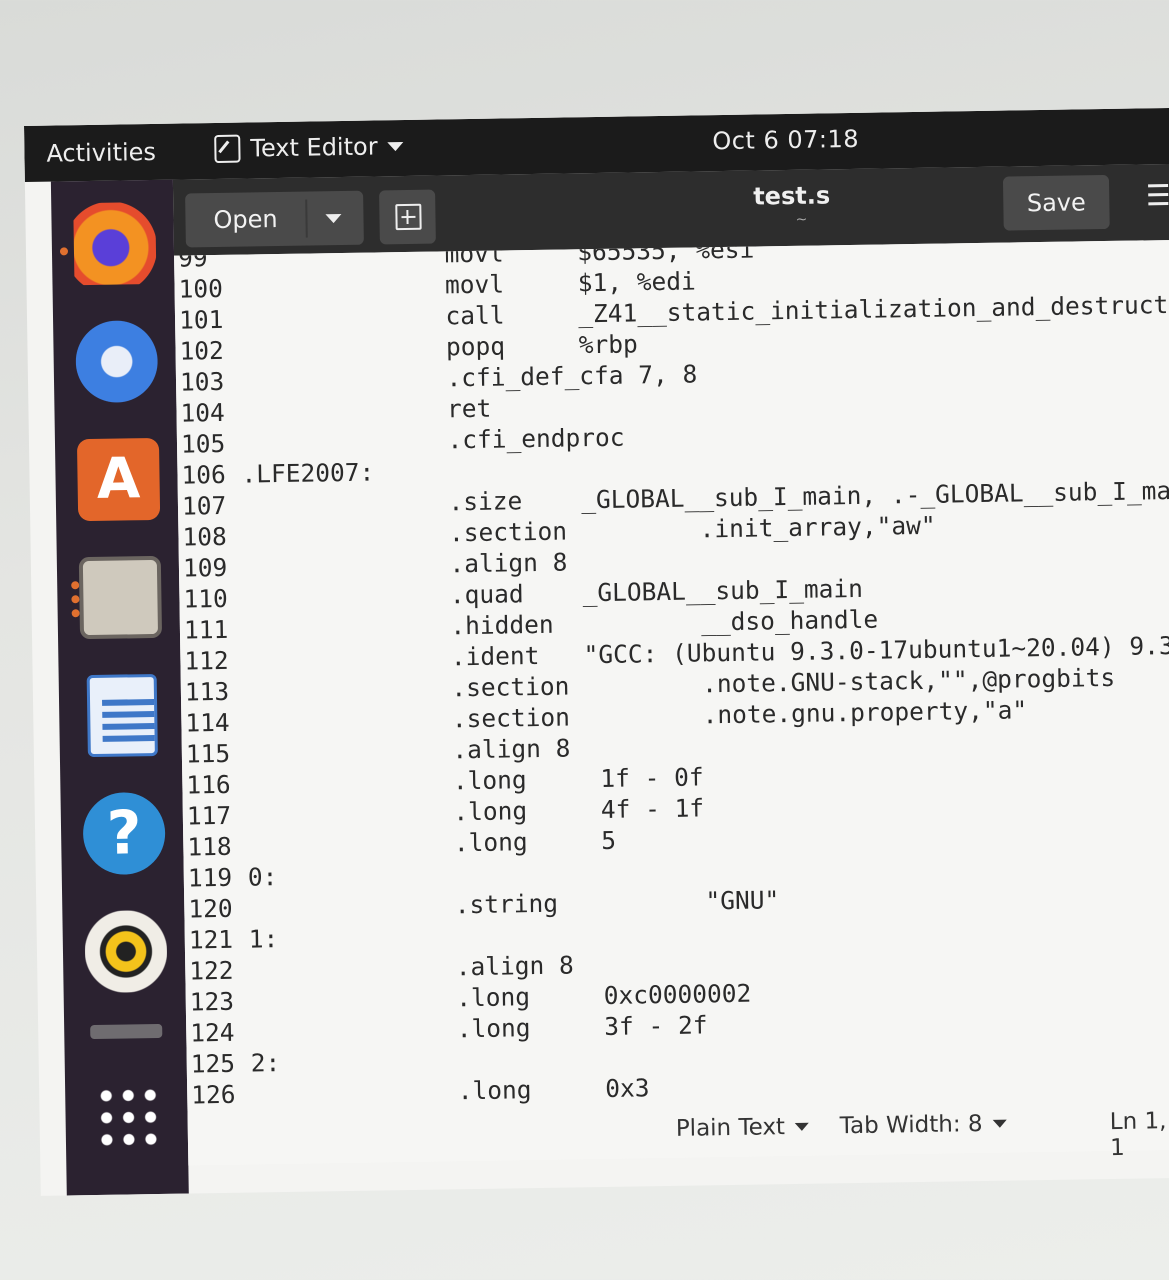  Describe the element at coordinates (202, 381) in the screenshot. I see `line-number: 103` at that location.